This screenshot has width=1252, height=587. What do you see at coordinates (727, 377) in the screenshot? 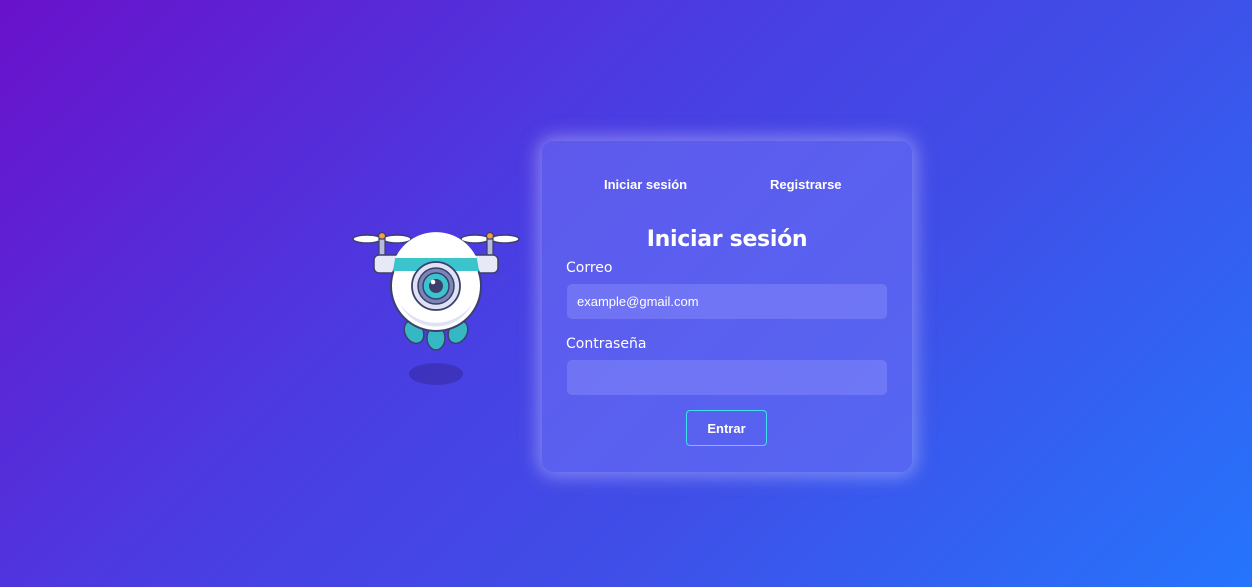
I see `password-field` at bounding box center [727, 377].